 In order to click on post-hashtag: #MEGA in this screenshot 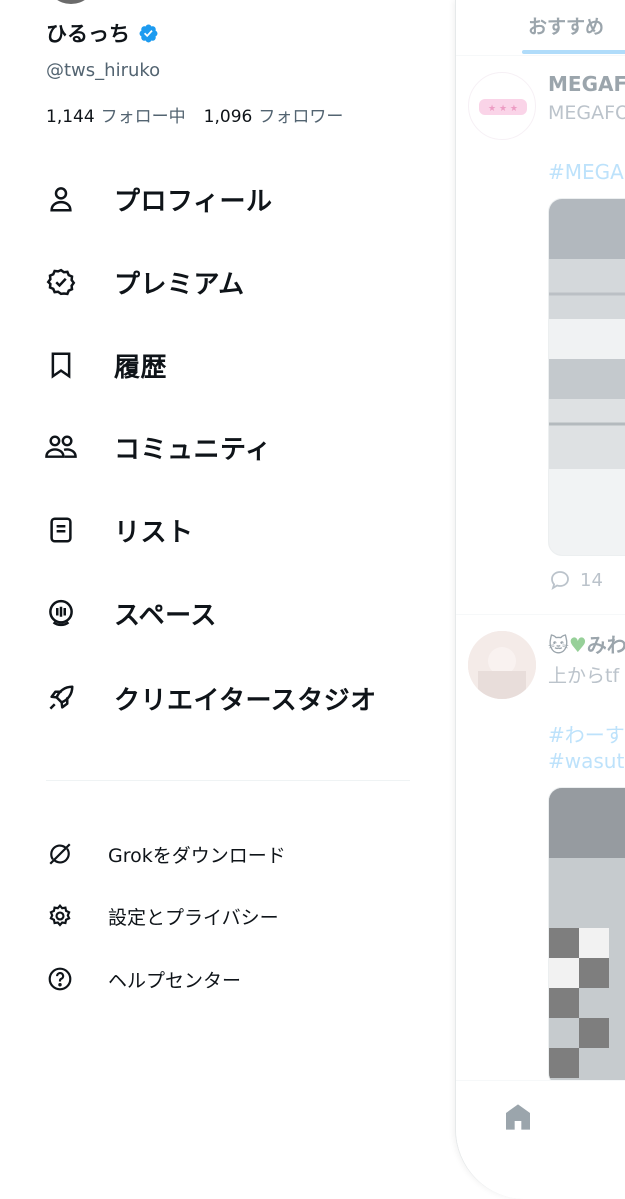, I will do `click(586, 172)`.